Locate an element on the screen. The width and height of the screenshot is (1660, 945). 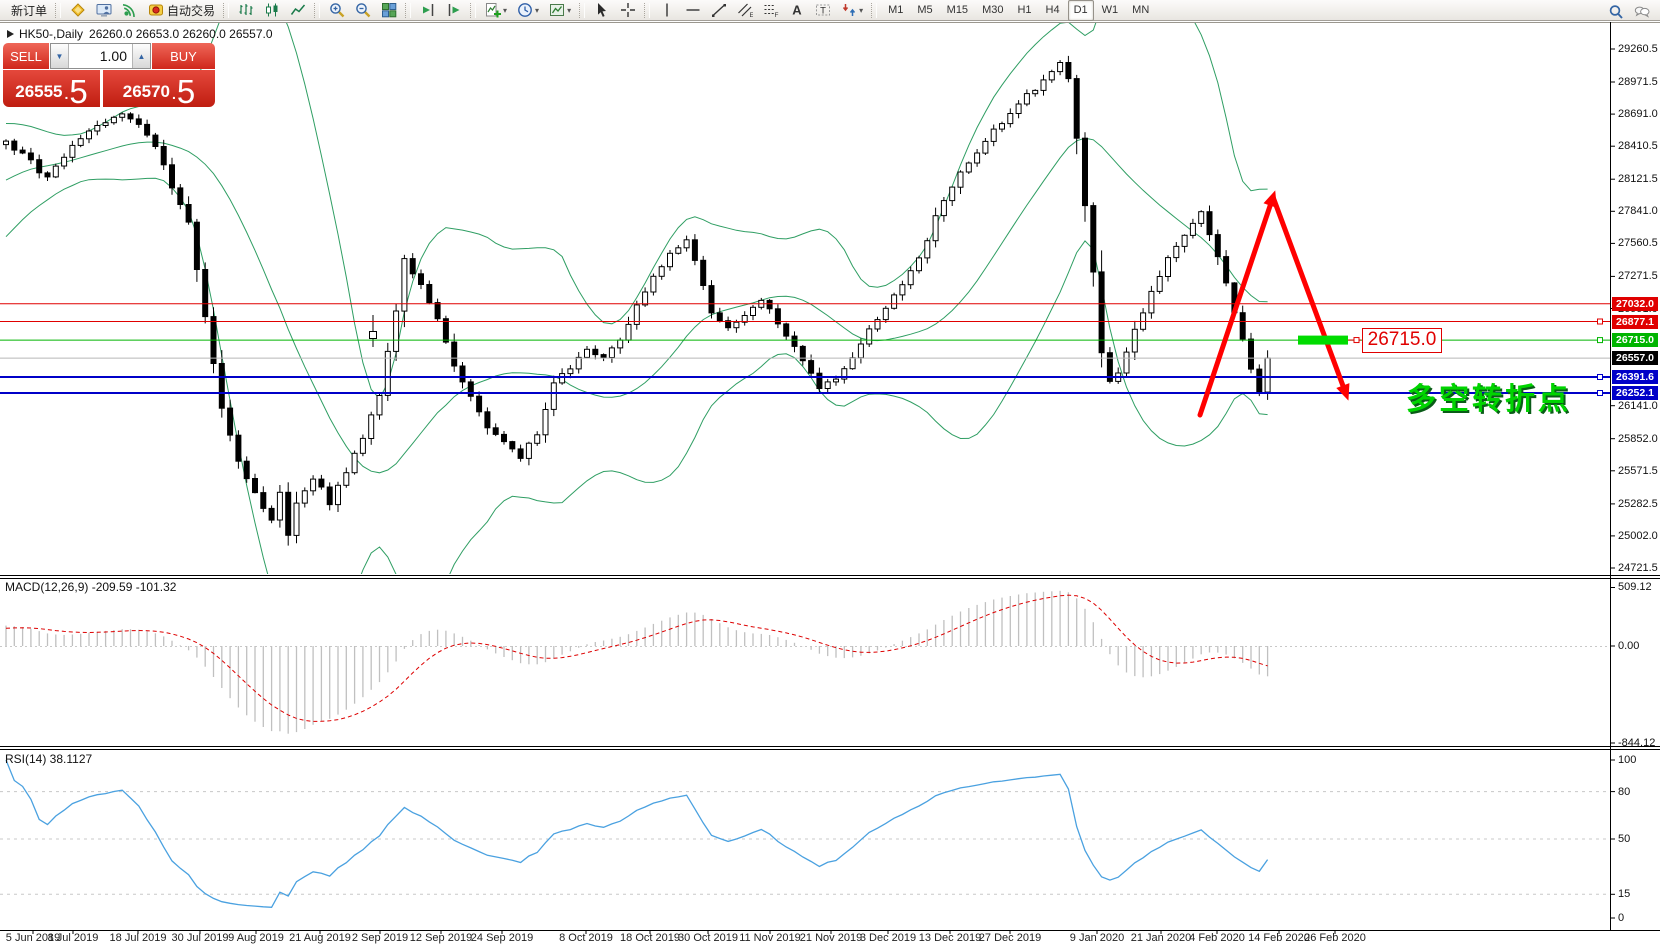
auto-scroll-button is located at coordinates (428, 10).